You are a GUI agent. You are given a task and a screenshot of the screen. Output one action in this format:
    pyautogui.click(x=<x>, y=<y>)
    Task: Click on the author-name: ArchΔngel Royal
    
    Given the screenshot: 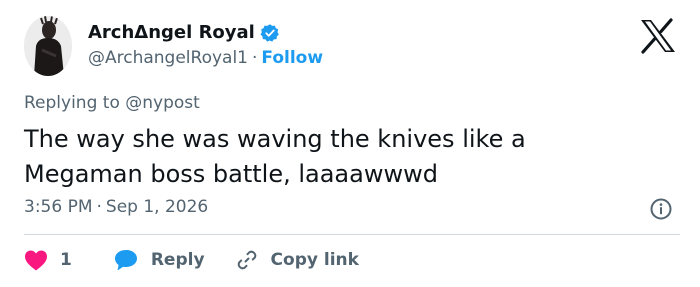 What is the action you would take?
    pyautogui.click(x=171, y=32)
    